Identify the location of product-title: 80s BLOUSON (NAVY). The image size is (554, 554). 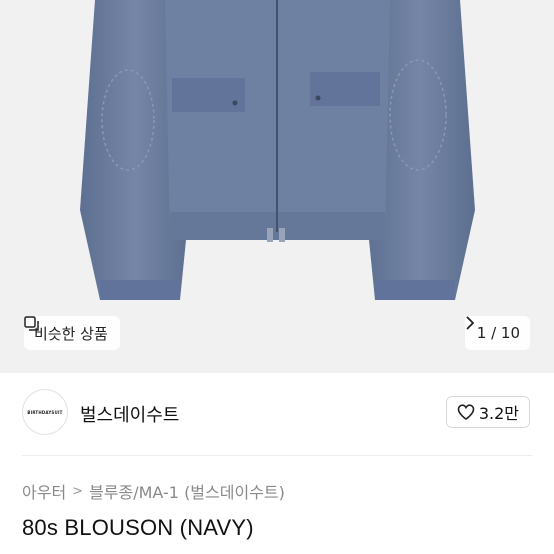
(138, 527).